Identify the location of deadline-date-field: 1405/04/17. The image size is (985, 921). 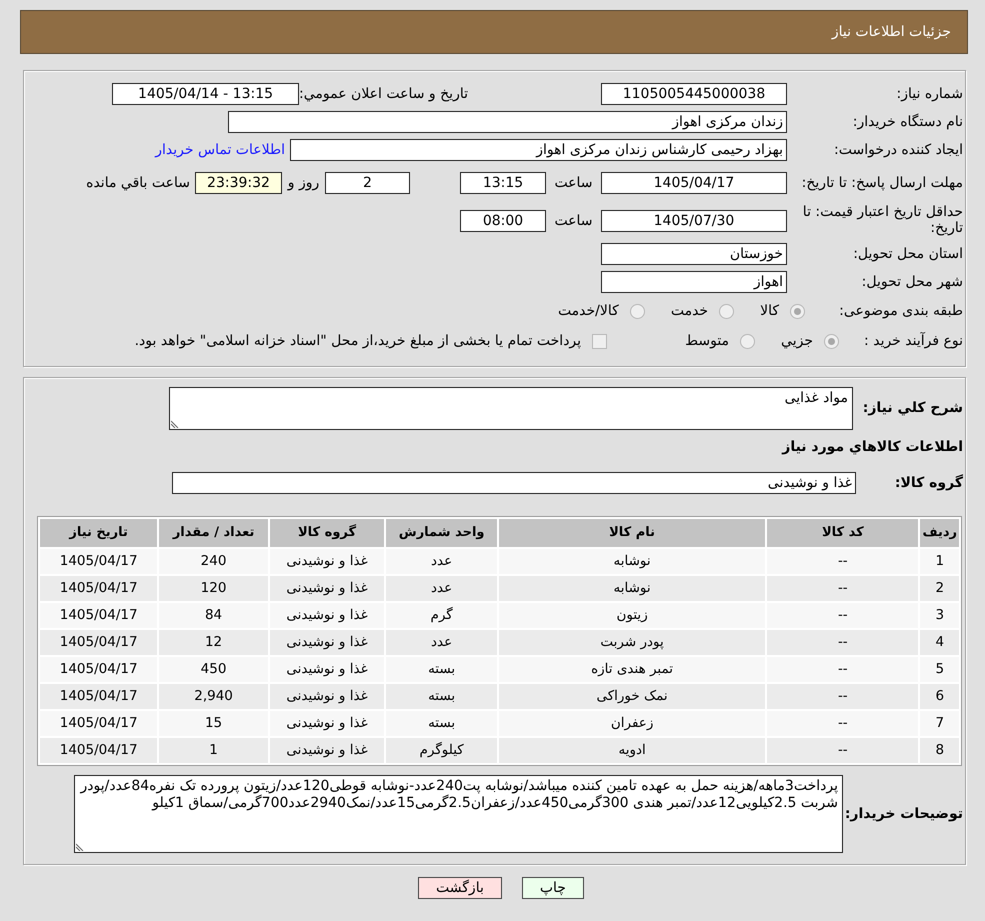
(694, 183).